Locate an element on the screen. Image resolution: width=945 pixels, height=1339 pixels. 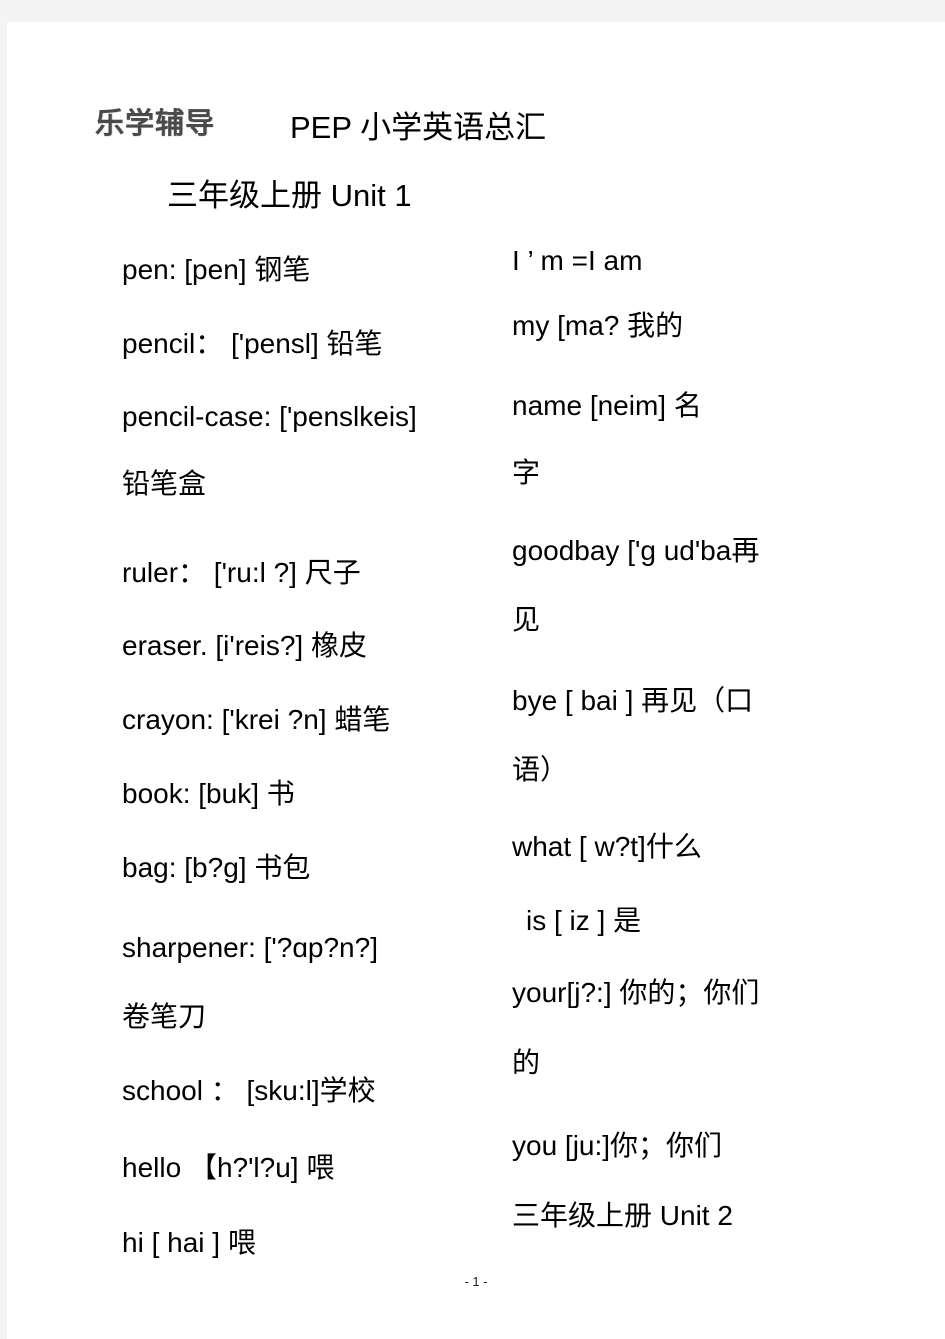
vocabulary-entry-right-line: your[j?:] 你的；你们 is located at coordinates (636, 992).